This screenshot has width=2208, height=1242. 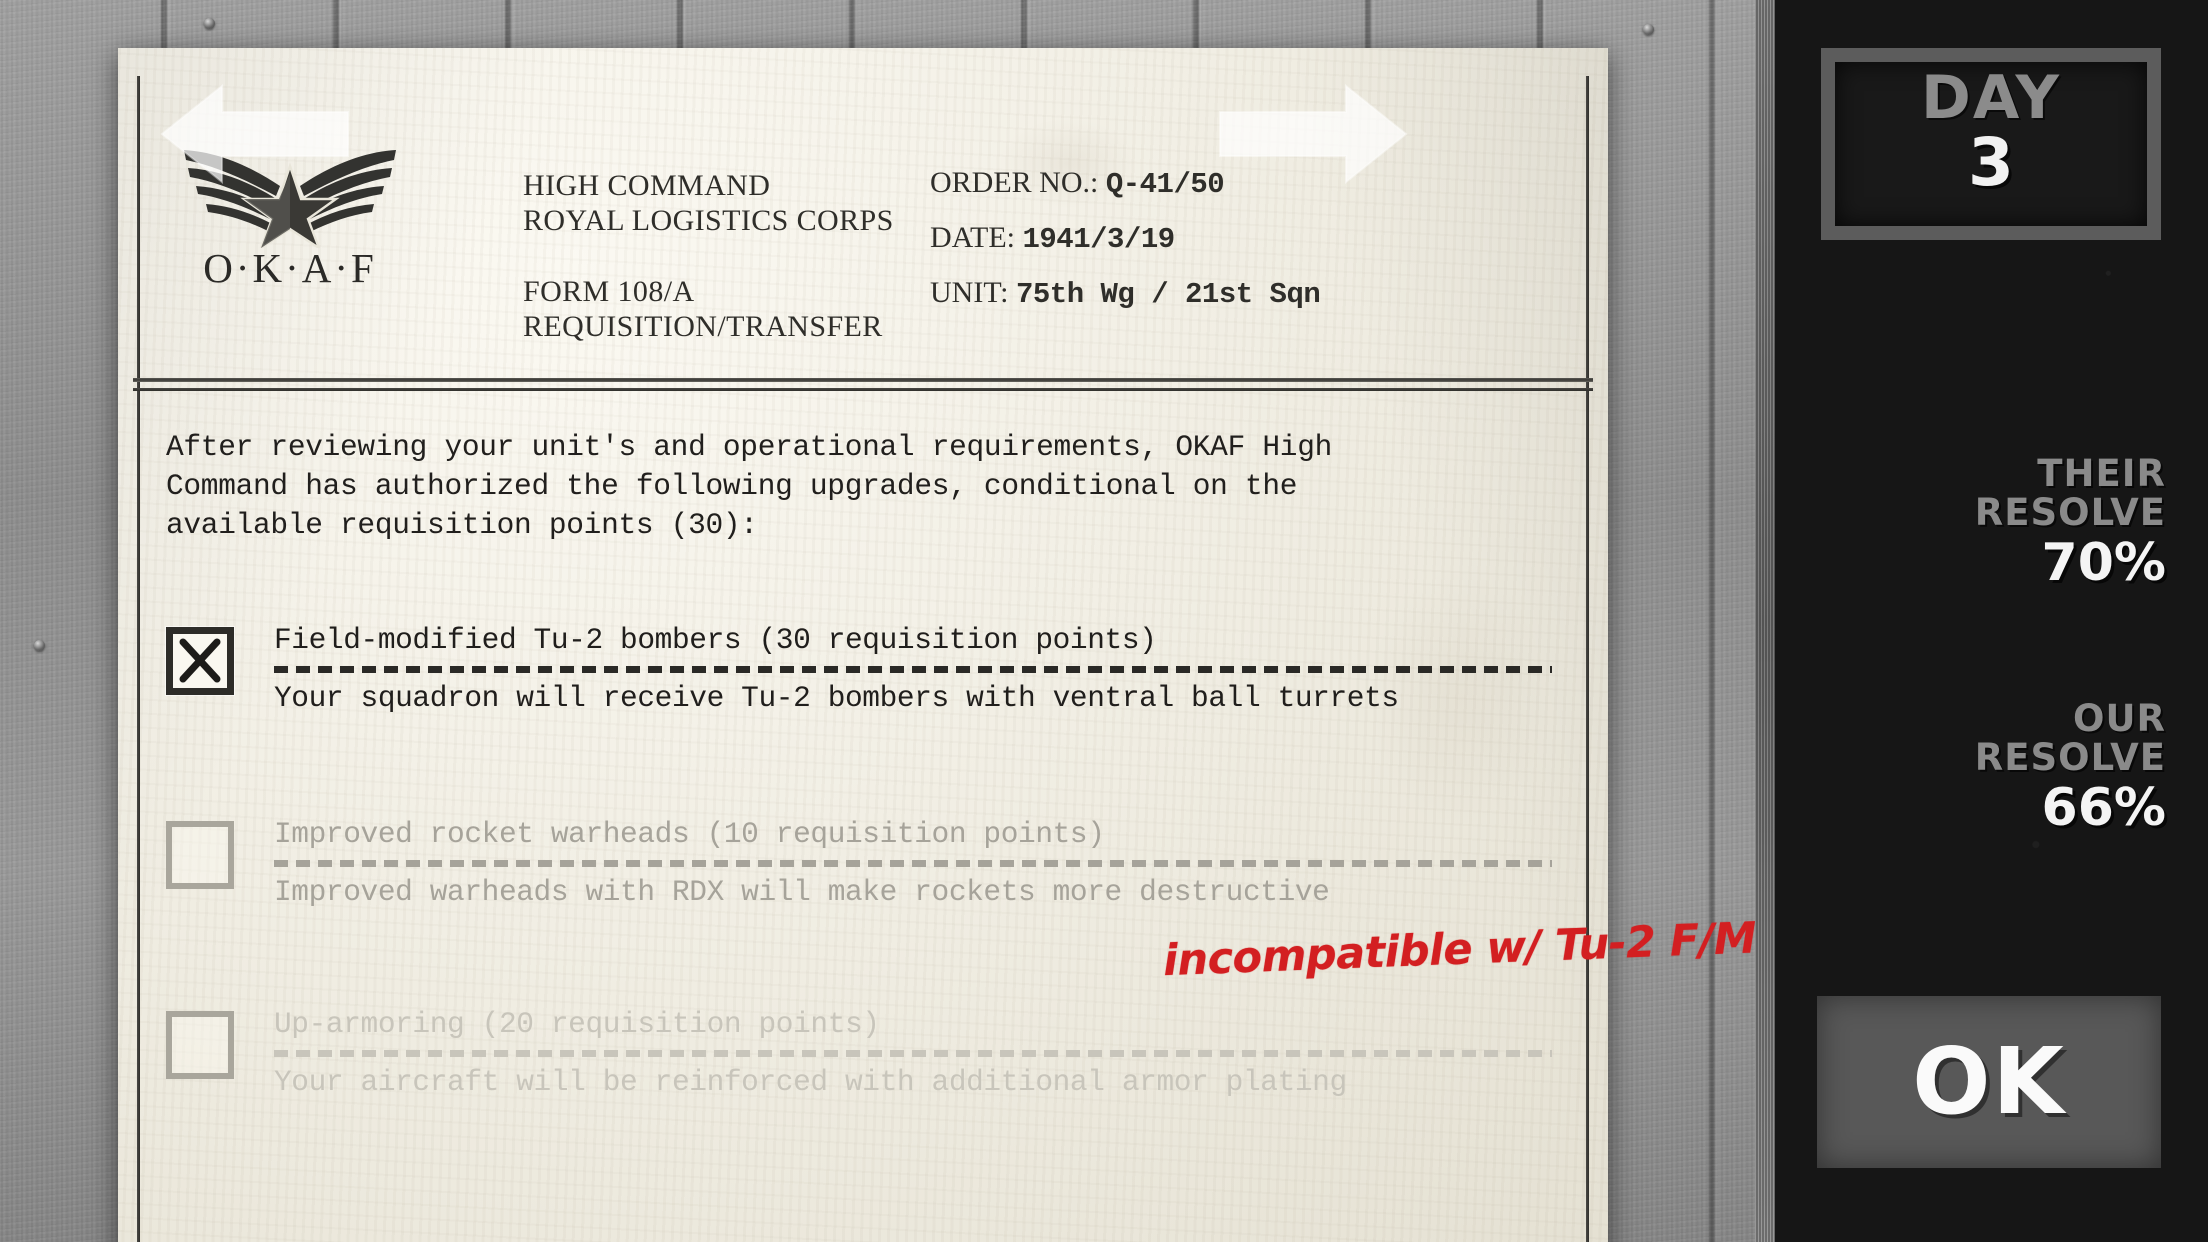 I want to click on okaf-emblem-label: O·K·A·F, so click(x=290, y=268).